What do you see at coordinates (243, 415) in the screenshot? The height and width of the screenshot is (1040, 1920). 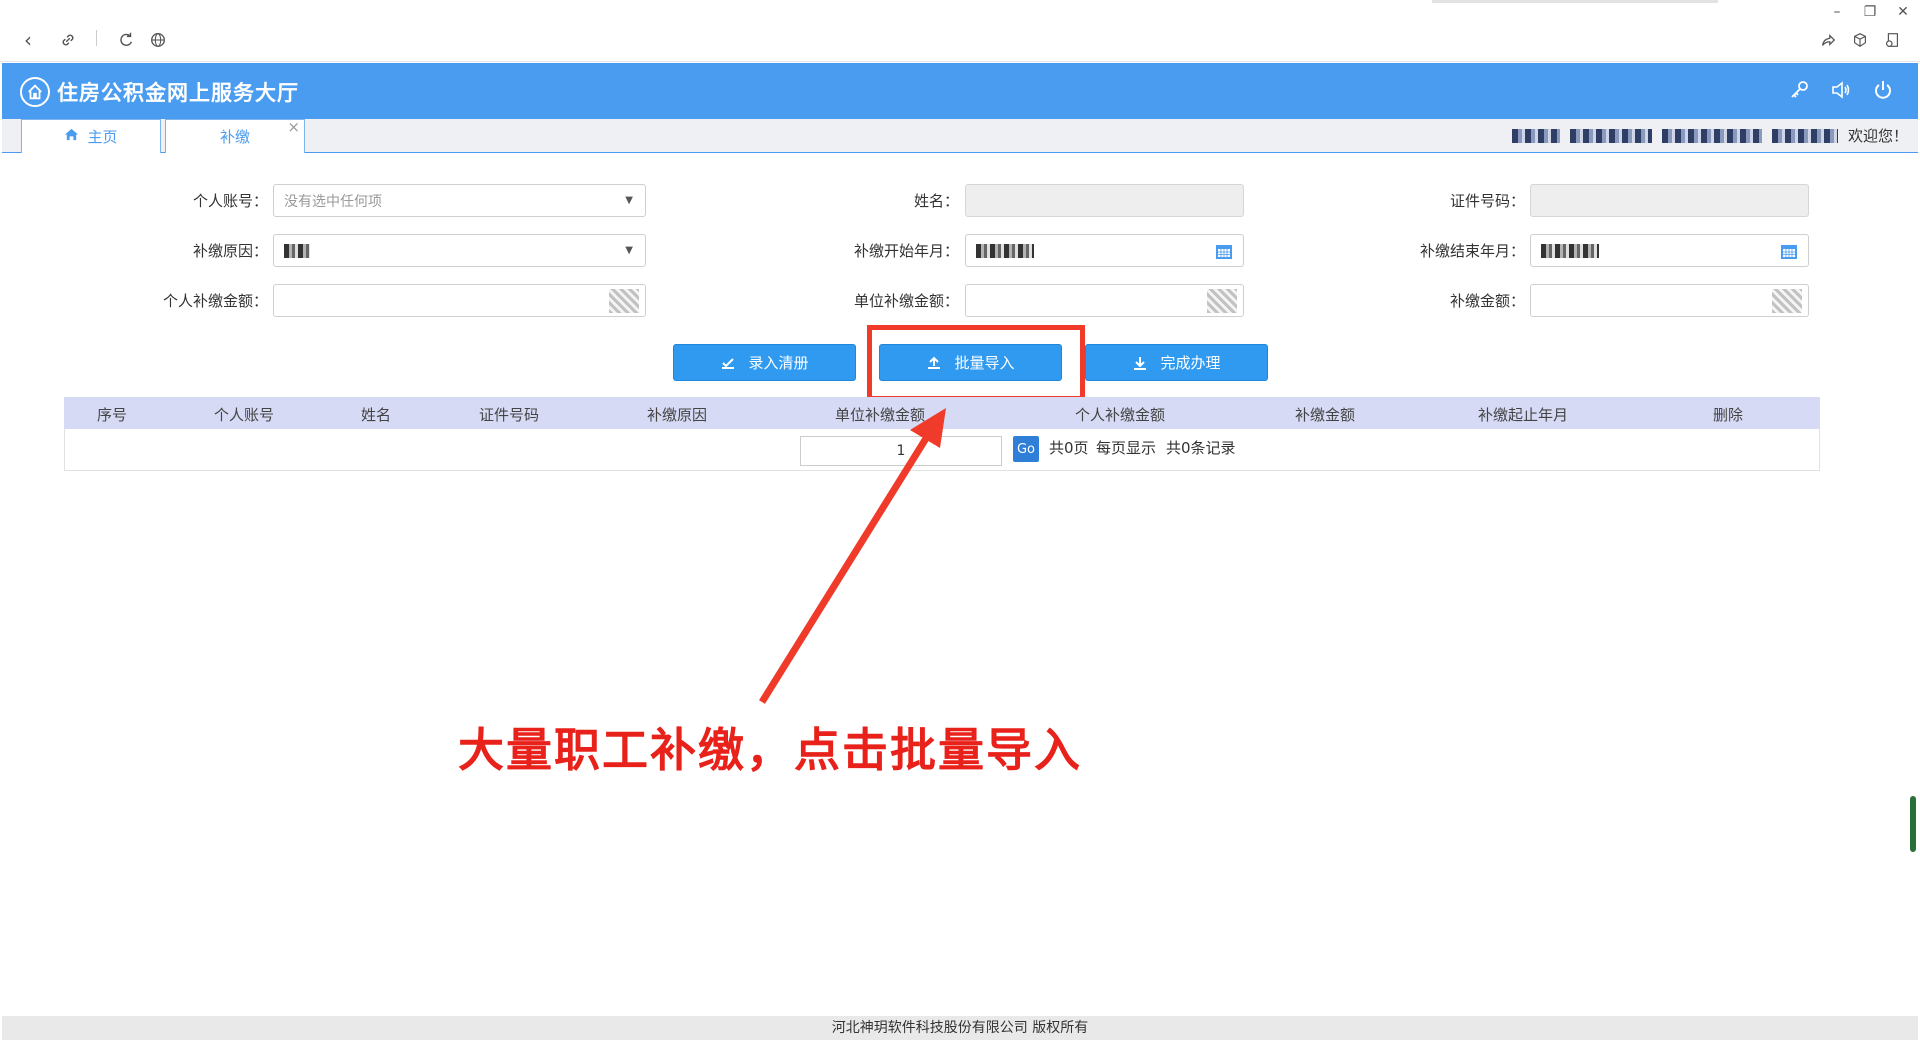 I see `col-header-account: 个人账号` at bounding box center [243, 415].